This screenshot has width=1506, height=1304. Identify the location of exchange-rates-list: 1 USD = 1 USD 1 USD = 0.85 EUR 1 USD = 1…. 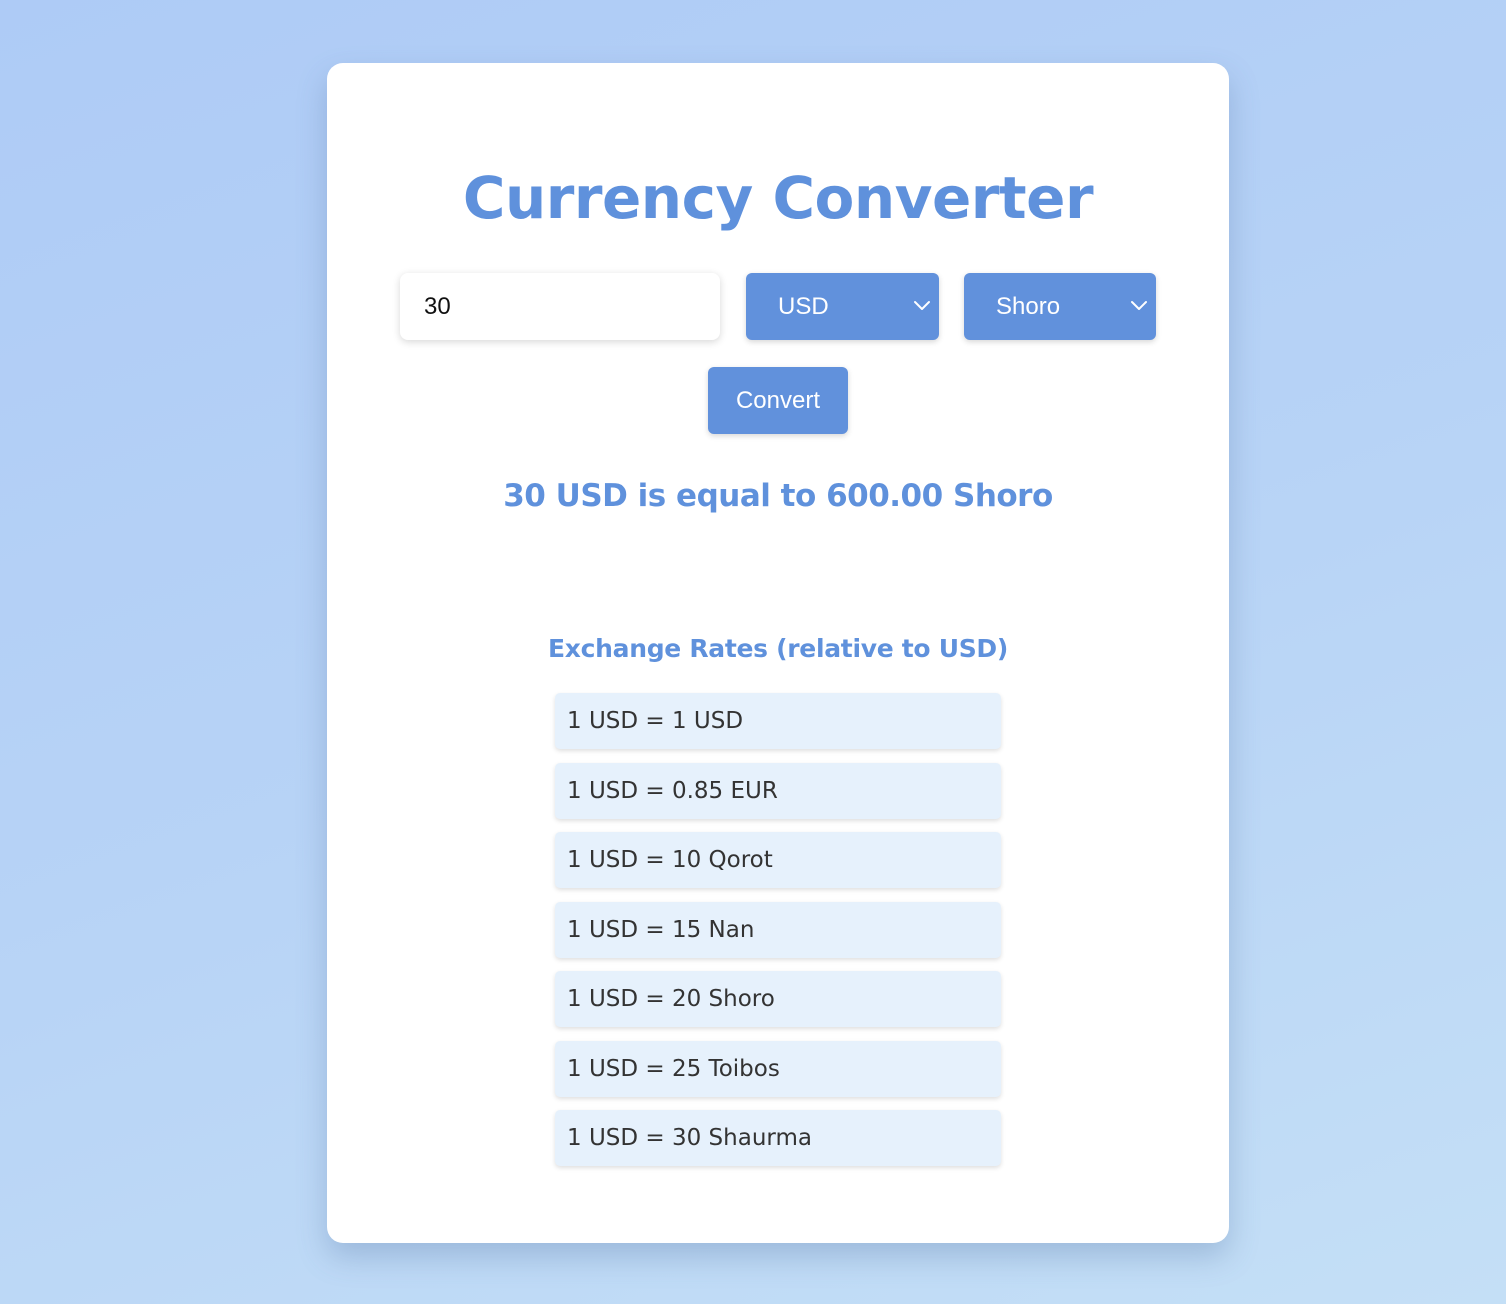
(778, 936).